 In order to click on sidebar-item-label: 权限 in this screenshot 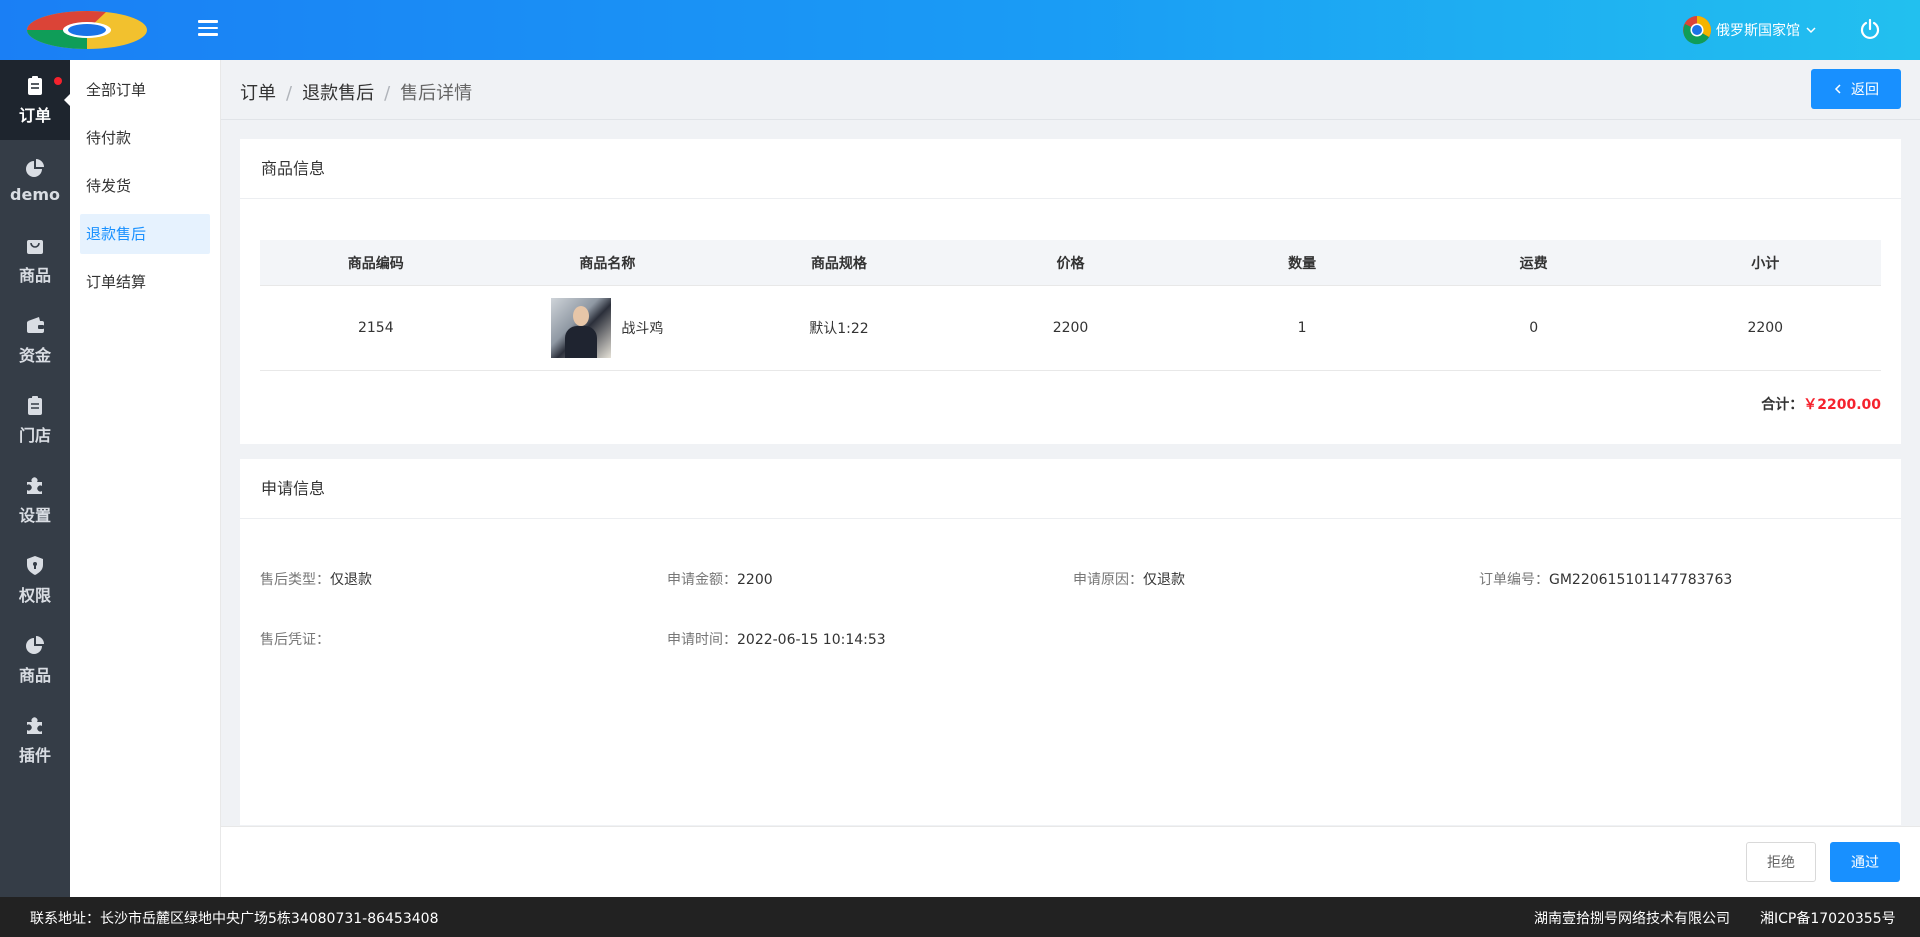, I will do `click(34, 595)`.